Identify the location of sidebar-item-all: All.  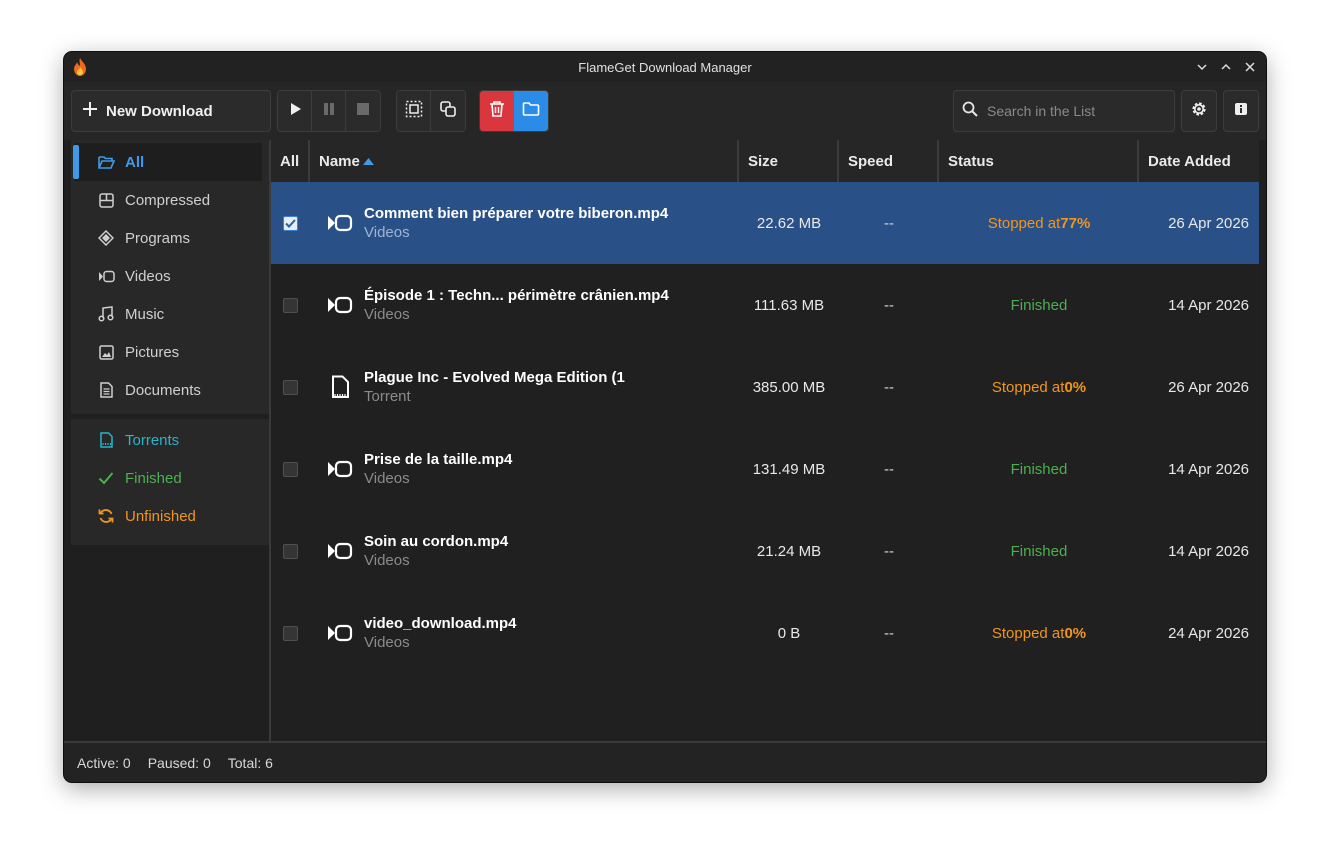
(167, 162).